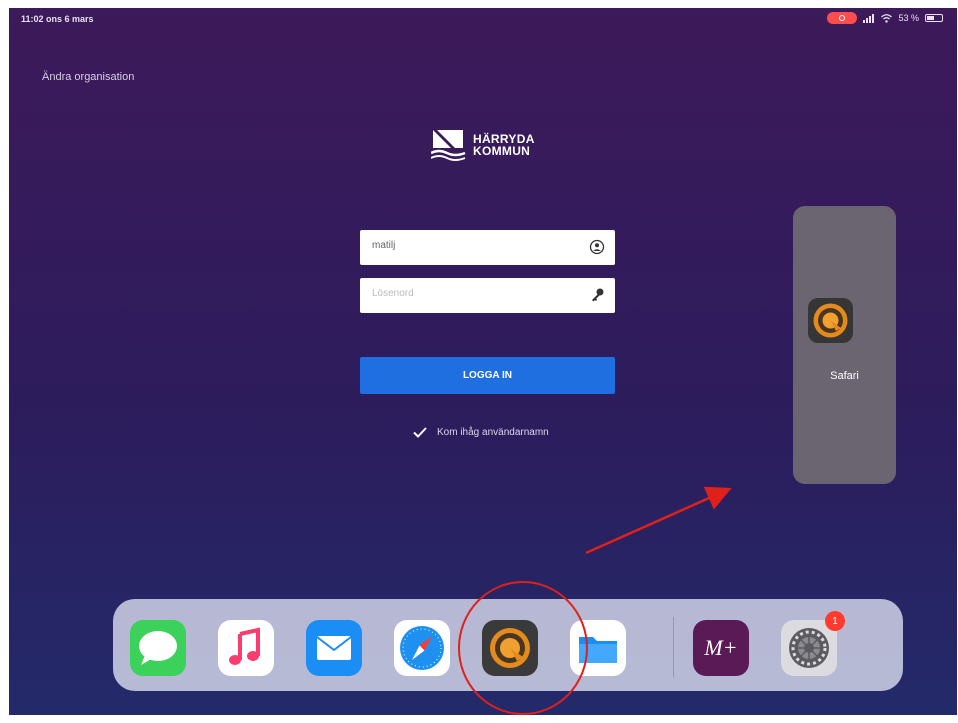 This screenshot has width=958, height=723. I want to click on panel-app-label: Safari, so click(844, 376).